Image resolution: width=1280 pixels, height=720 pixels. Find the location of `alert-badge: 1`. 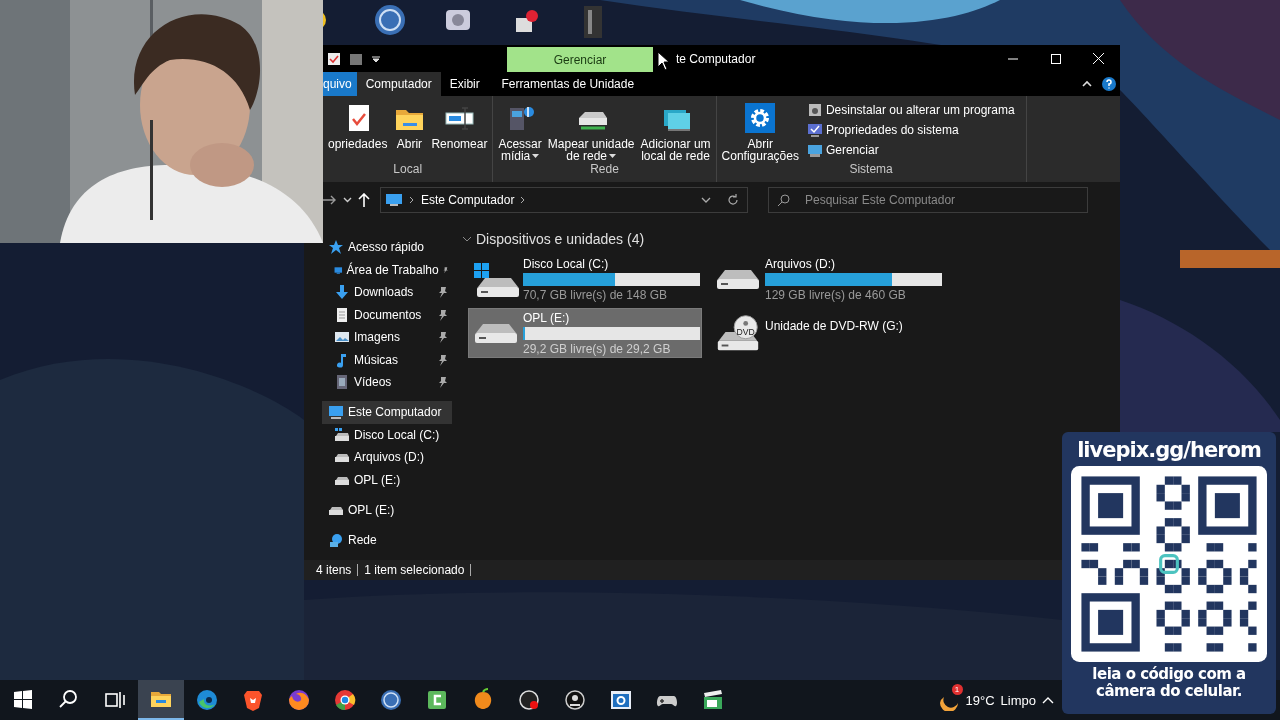

alert-badge: 1 is located at coordinates (957, 689).